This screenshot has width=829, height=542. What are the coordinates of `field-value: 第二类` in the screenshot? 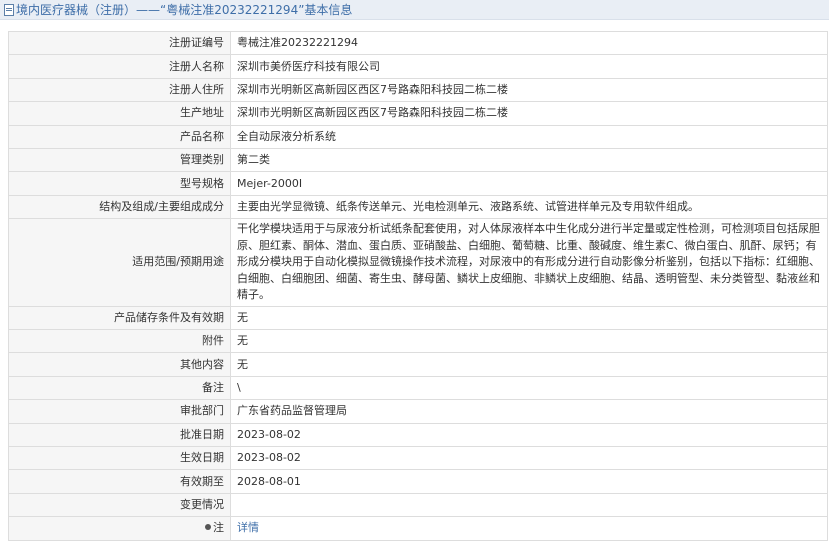 It's located at (529, 160).